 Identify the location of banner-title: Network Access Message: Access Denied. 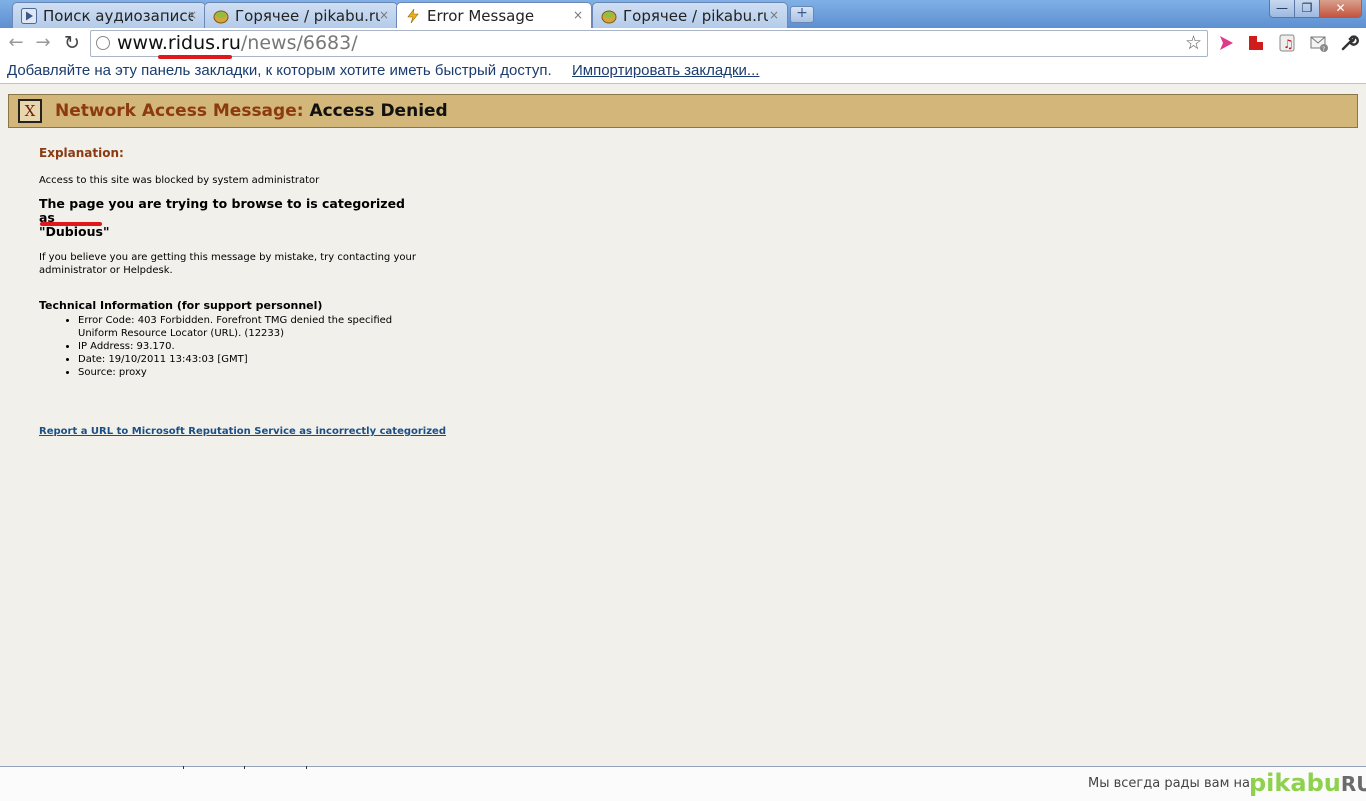
(251, 111).